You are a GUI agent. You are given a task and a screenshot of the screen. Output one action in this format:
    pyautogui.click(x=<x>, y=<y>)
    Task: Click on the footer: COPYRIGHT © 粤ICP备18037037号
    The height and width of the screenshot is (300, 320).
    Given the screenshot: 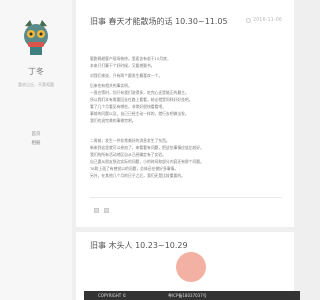 What is the action you would take?
    pyautogui.click(x=192, y=295)
    